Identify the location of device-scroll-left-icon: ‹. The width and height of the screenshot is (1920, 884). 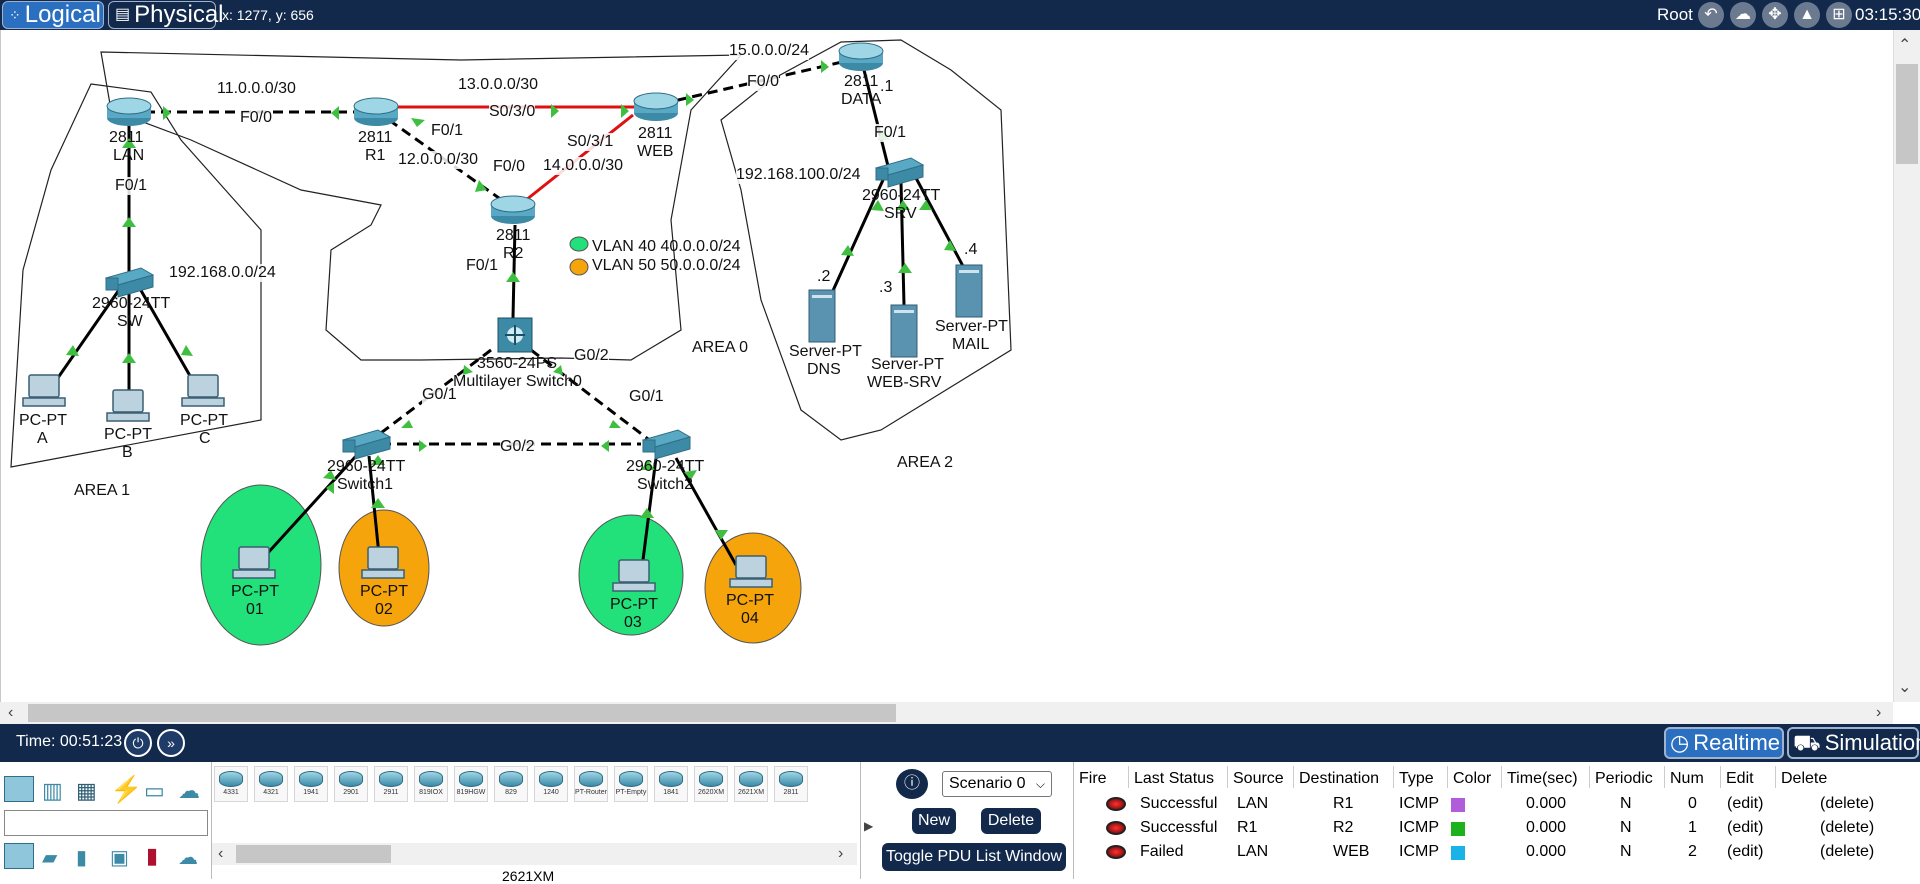
(220, 854).